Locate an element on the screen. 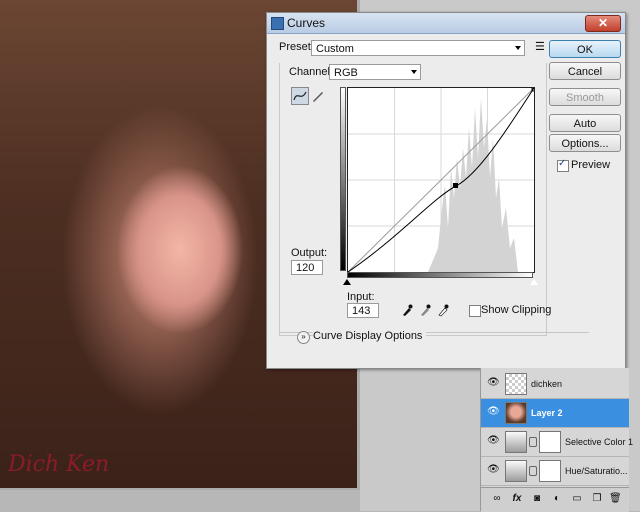 Image resolution: width=640 pixels, height=512 pixels. curves-graph is located at coordinates (441, 180).